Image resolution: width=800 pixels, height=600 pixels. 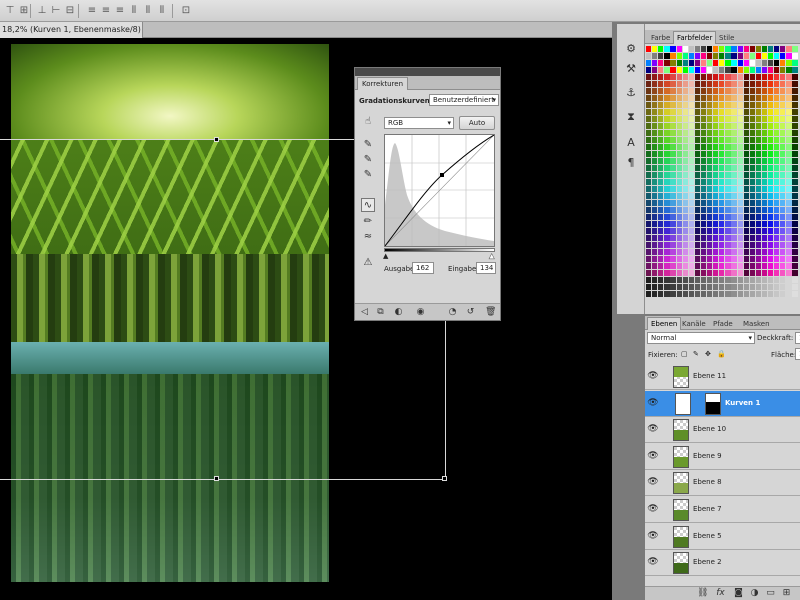 What do you see at coordinates (660, 37) in the screenshot?
I see `tab-farbe: Farbe` at bounding box center [660, 37].